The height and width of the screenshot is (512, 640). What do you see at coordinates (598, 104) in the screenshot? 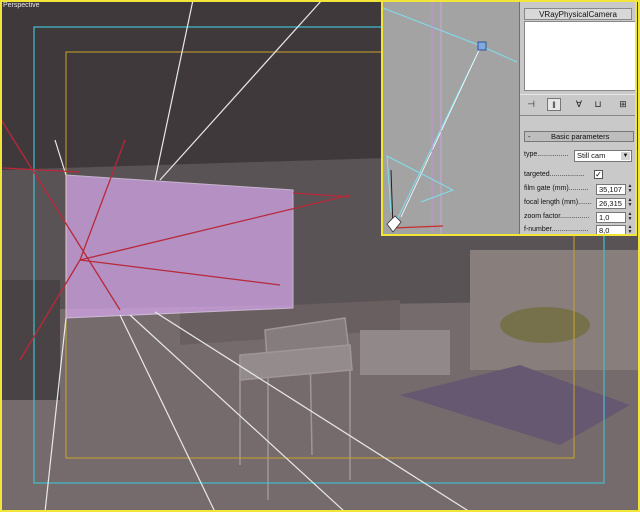
I see `remove-modifier-icon: ⊔` at bounding box center [598, 104].